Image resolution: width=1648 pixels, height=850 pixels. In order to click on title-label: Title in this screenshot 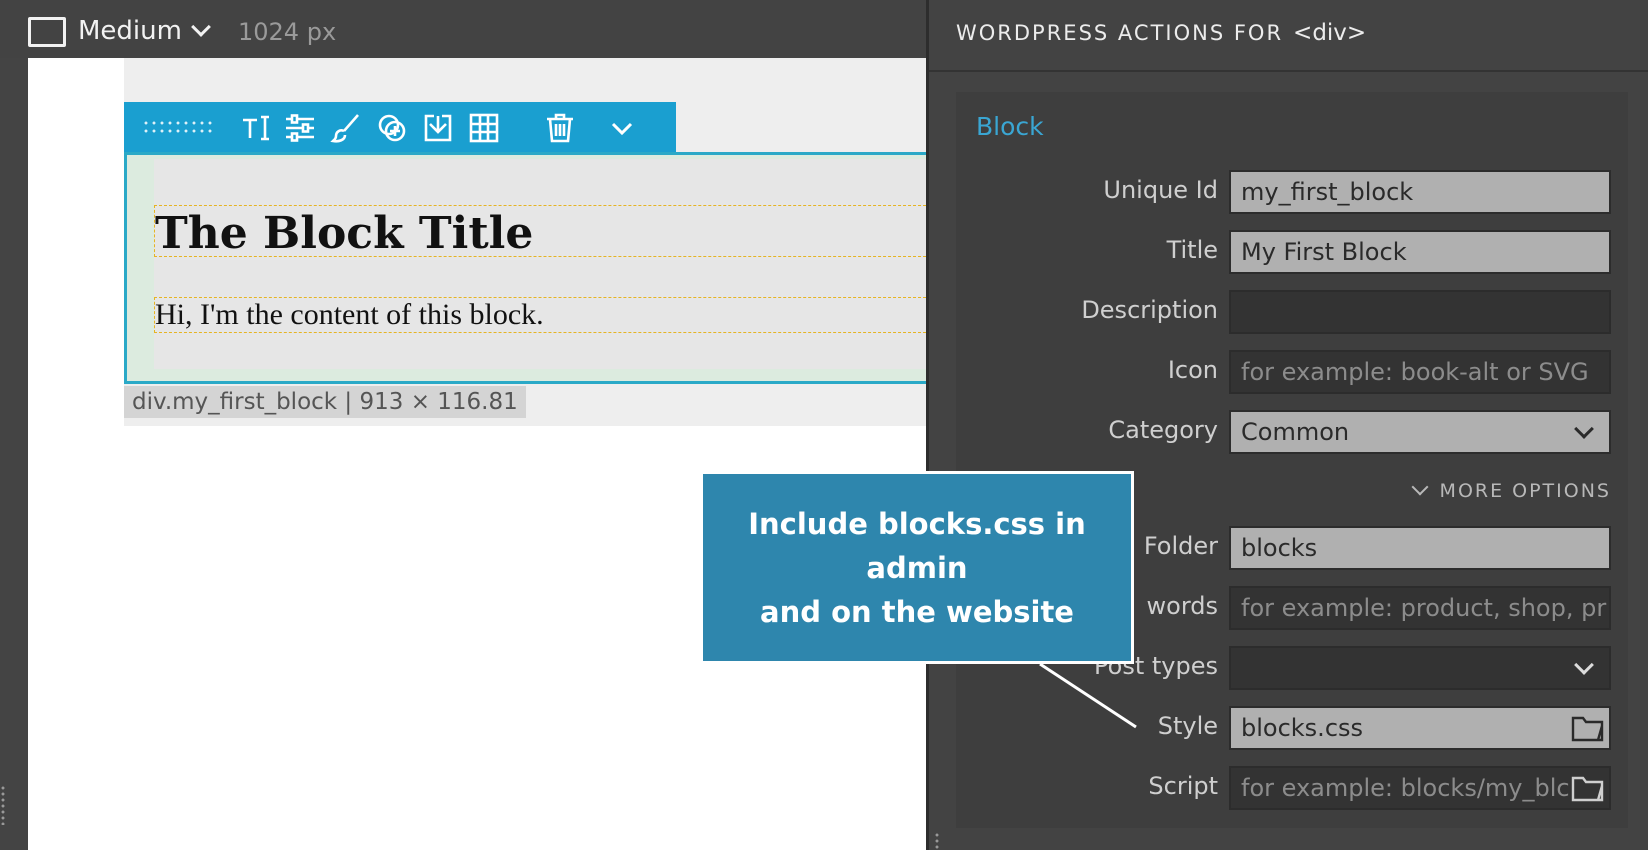, I will do `click(1192, 250)`.